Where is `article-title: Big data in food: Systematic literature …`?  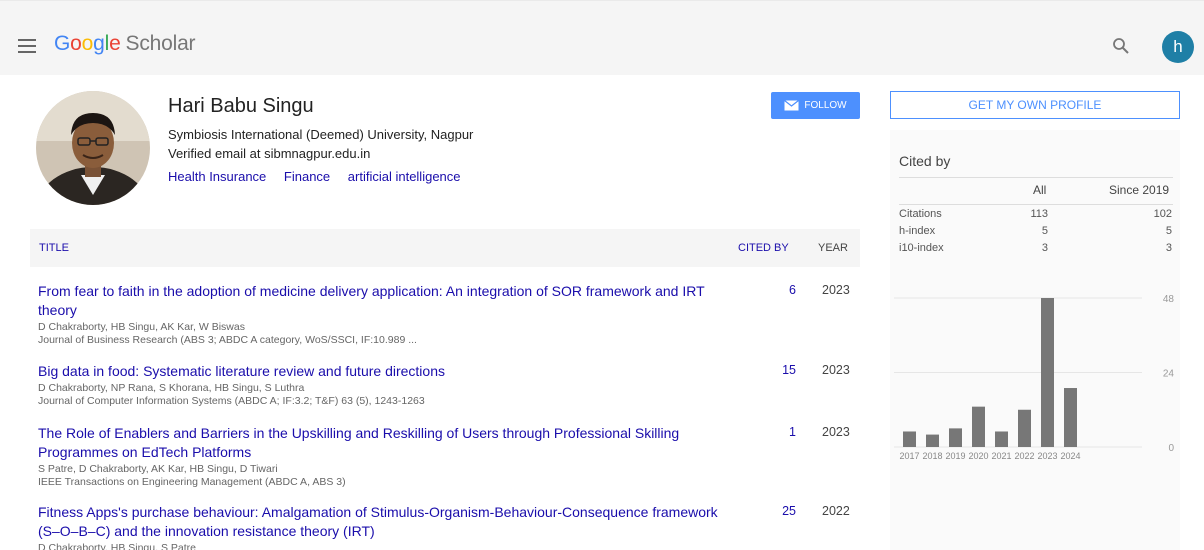
article-title: Big data in food: Systematic literature … is located at coordinates (383, 371).